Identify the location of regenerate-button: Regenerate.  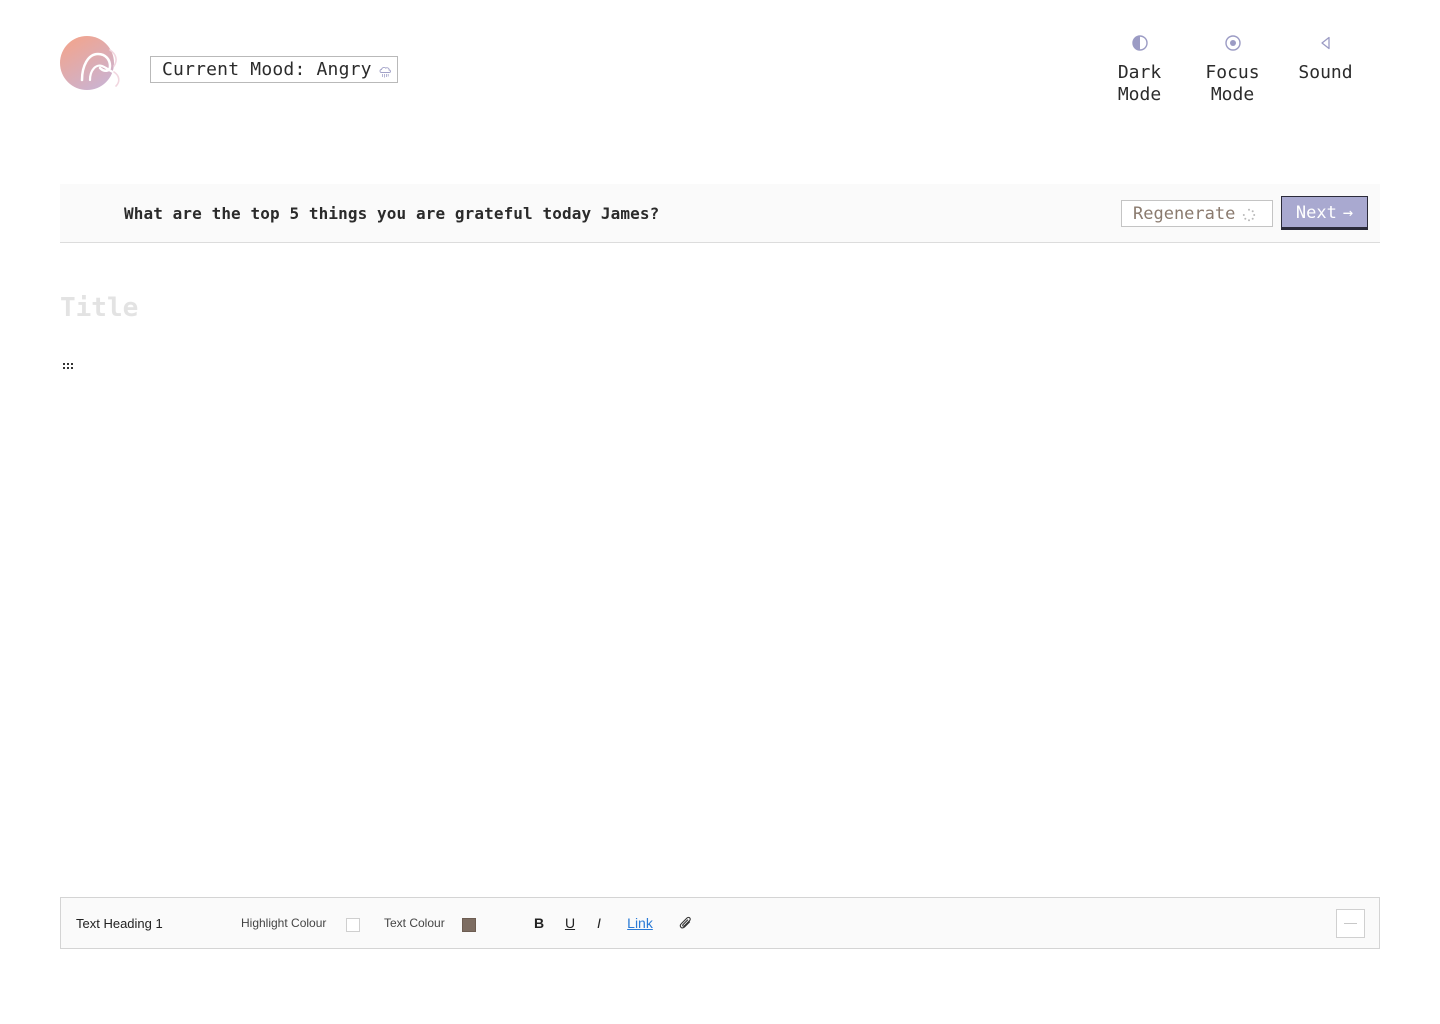
(1197, 213).